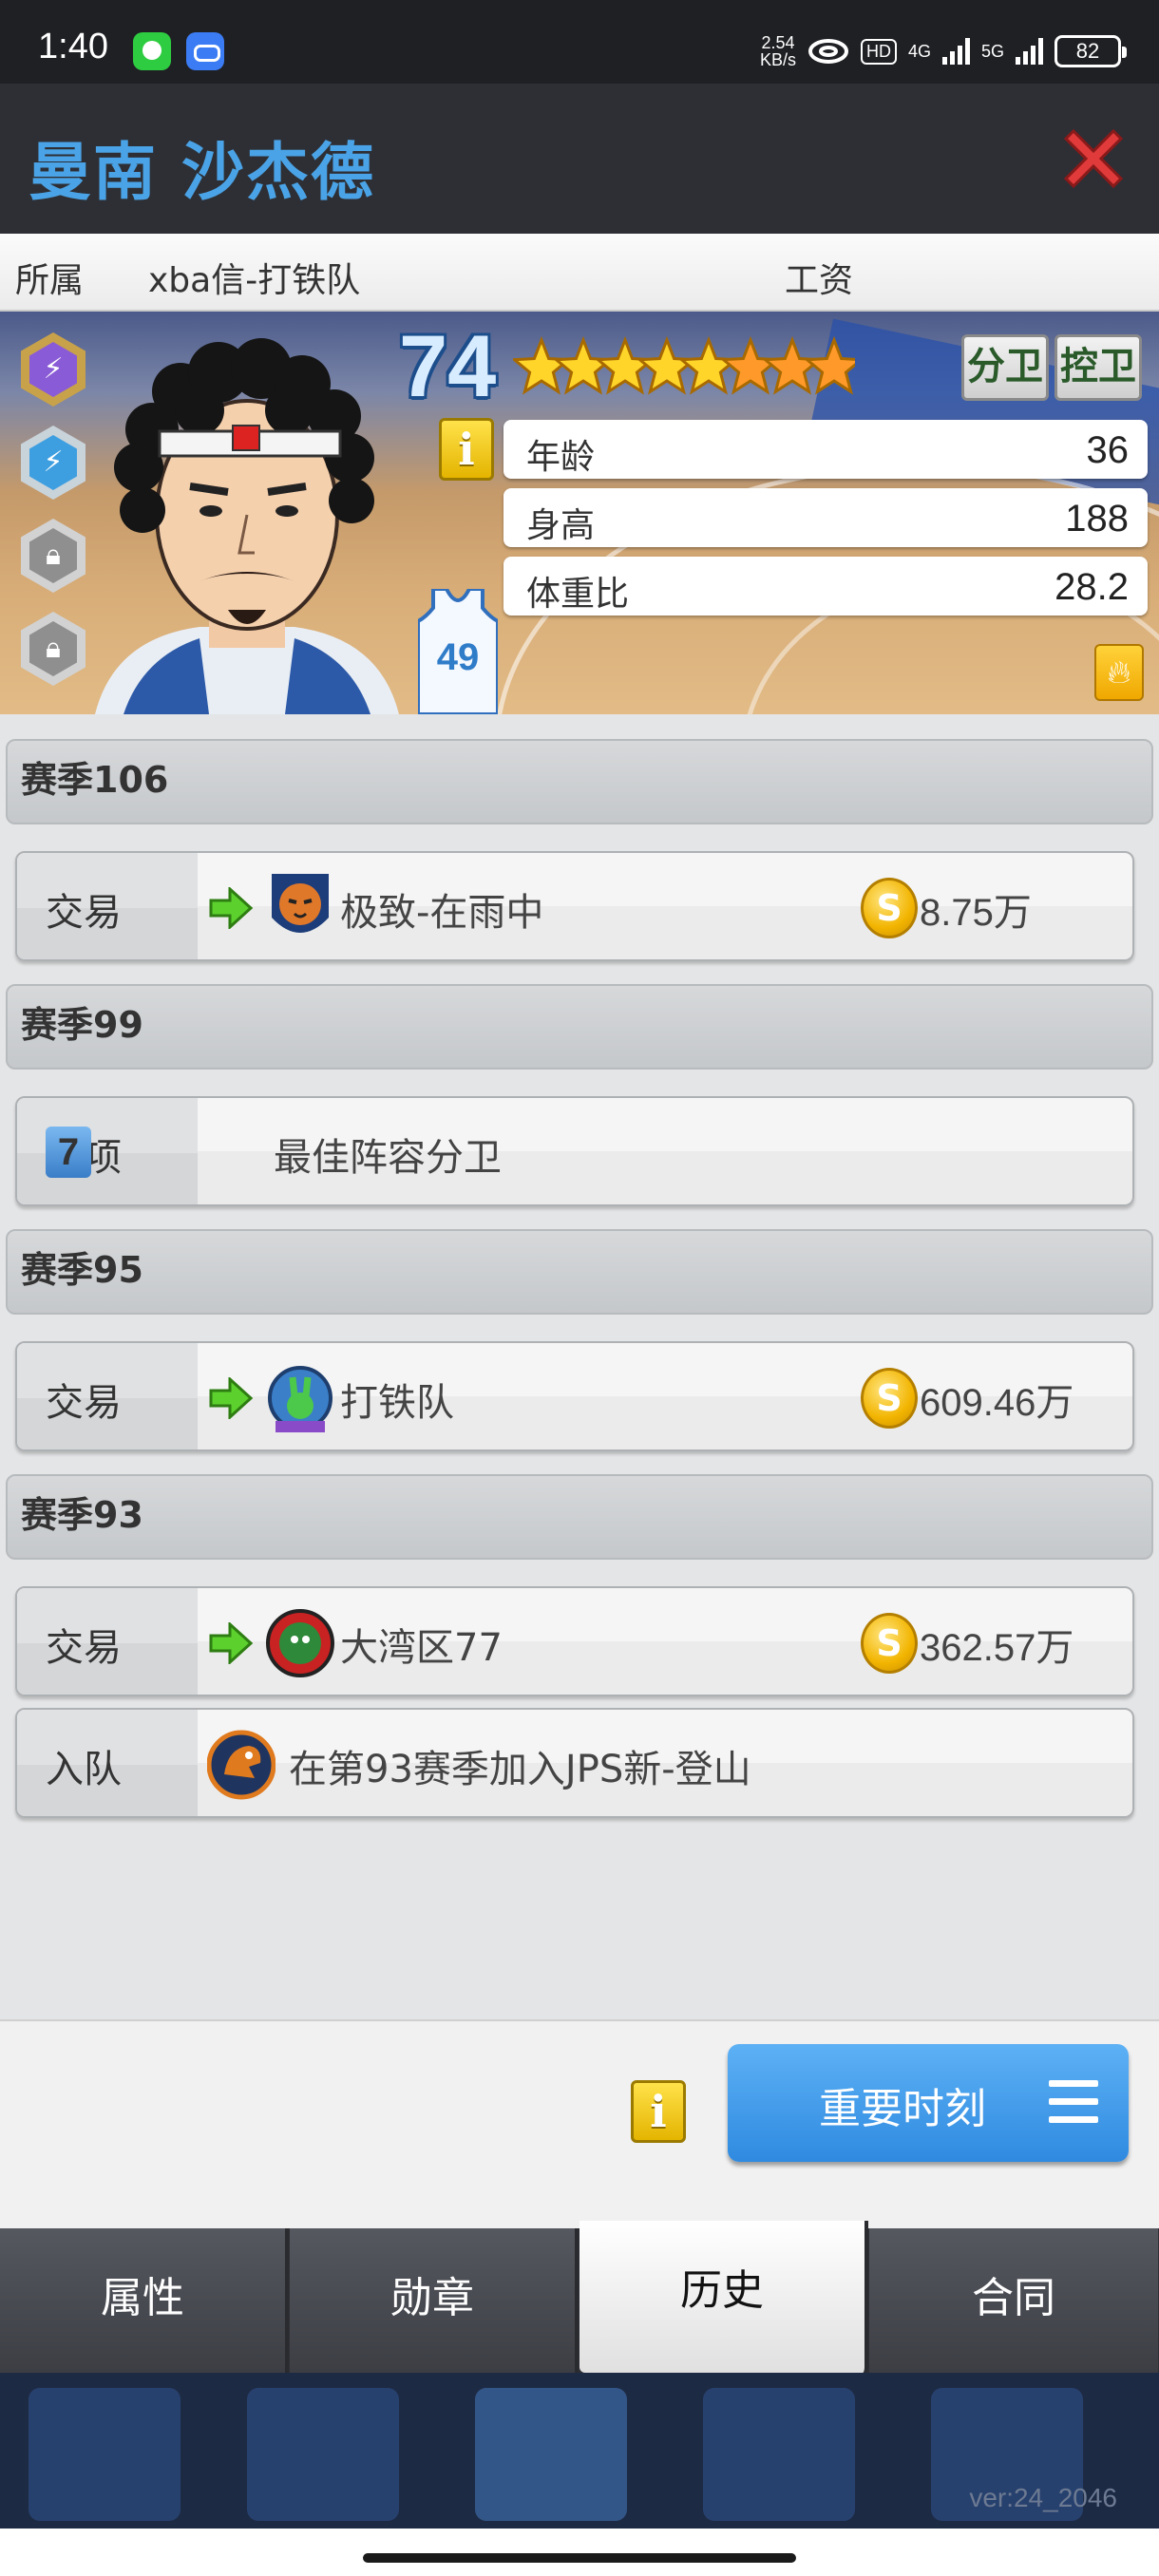 This screenshot has height=2576, width=1159. I want to click on stat-value: 28.2, so click(1091, 587).